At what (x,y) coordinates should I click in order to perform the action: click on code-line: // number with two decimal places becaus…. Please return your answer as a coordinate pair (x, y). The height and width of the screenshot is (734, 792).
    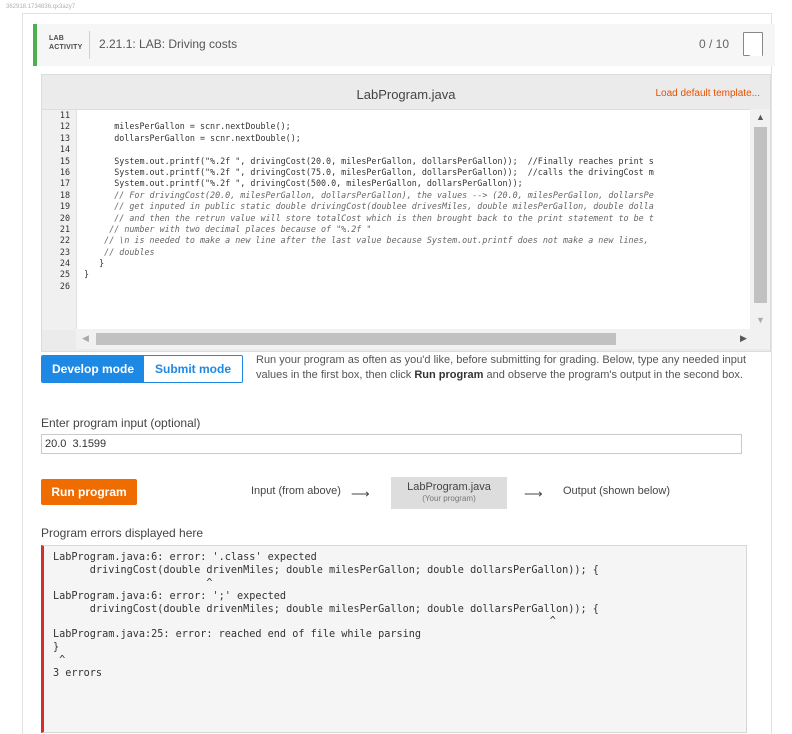
    Looking at the image, I should click on (417, 229).